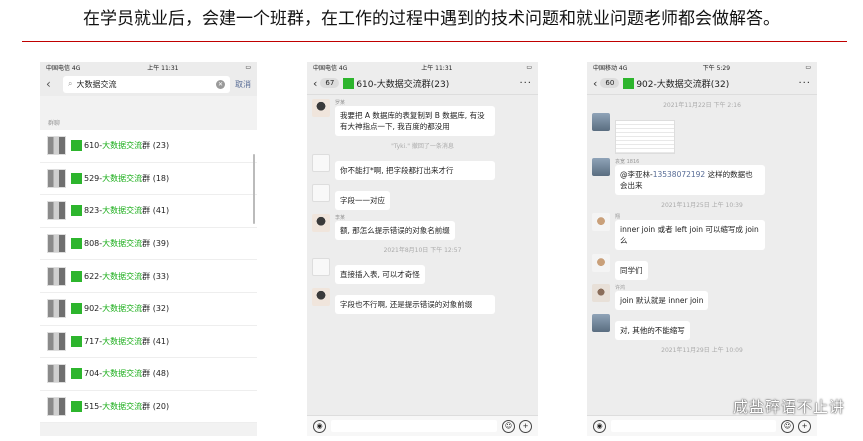 The image size is (863, 441). What do you see at coordinates (148, 179) in the screenshot?
I see `group-row: 529- 大数据交流群 (18)` at bounding box center [148, 179].